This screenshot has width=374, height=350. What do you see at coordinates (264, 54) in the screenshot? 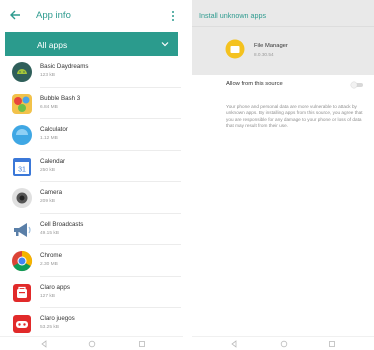
I see `app-version: 8.0.30.54` at bounding box center [264, 54].